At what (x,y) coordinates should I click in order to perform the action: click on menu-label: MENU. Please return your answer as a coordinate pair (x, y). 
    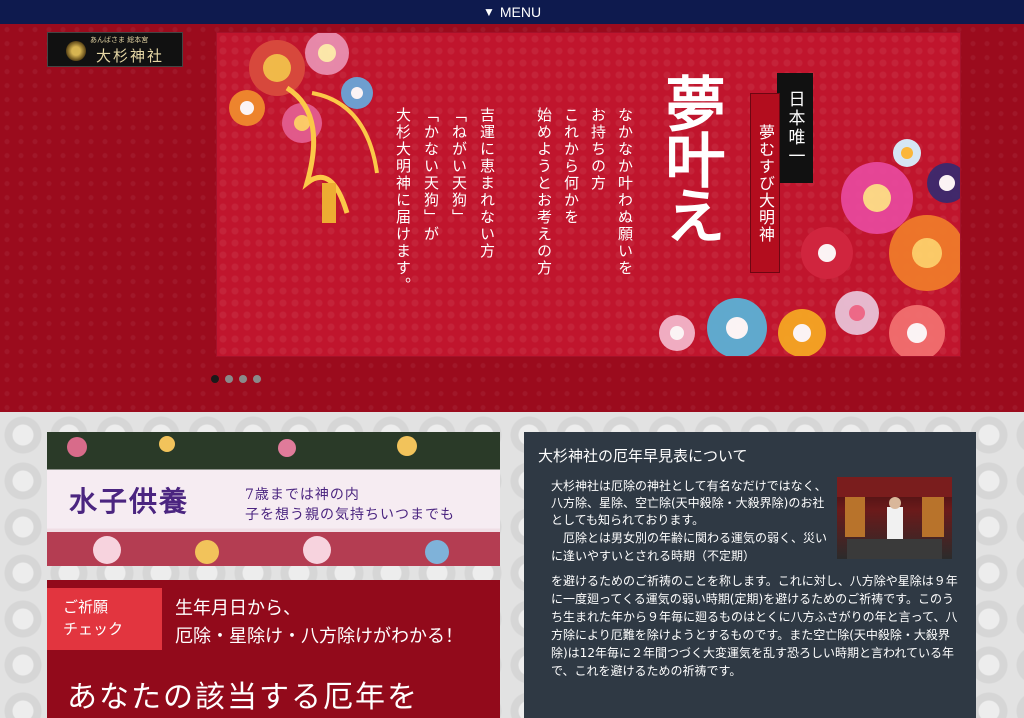
    Looking at the image, I should click on (520, 12).